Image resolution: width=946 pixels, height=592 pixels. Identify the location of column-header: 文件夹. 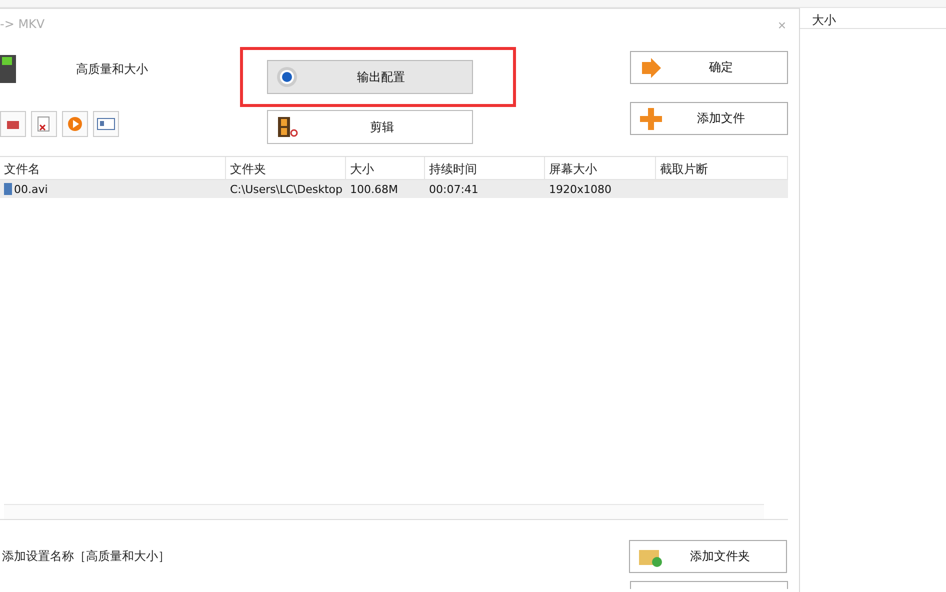
(286, 168).